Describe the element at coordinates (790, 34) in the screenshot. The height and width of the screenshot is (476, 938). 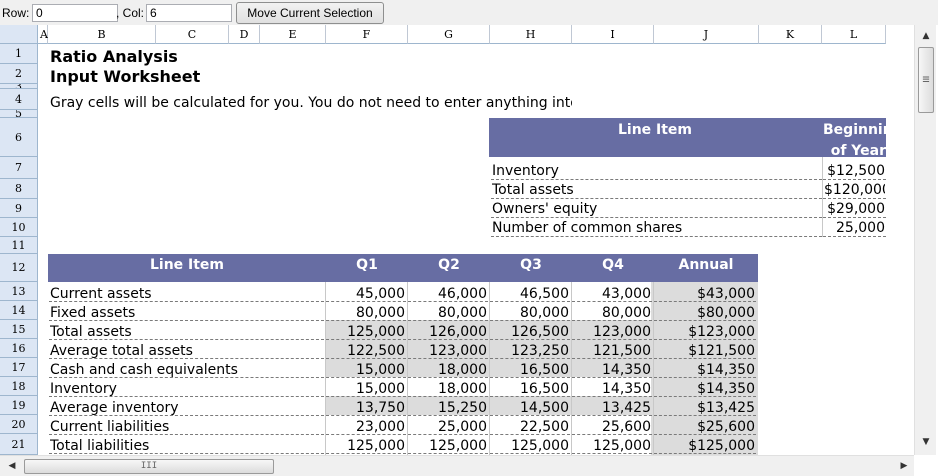
I see `column-header-k: K` at that location.